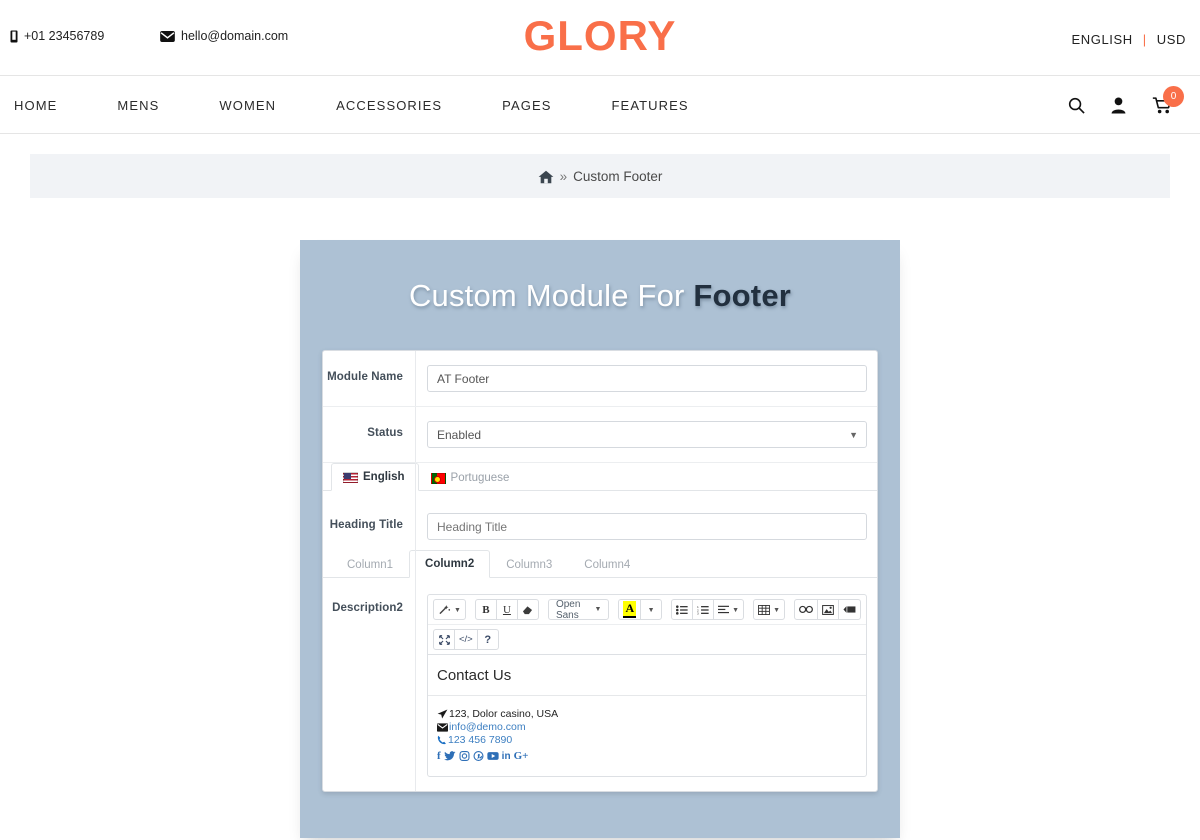 Image resolution: width=1200 pixels, height=840 pixels. What do you see at coordinates (607, 564) in the screenshot?
I see `tab-column4: Column4` at bounding box center [607, 564].